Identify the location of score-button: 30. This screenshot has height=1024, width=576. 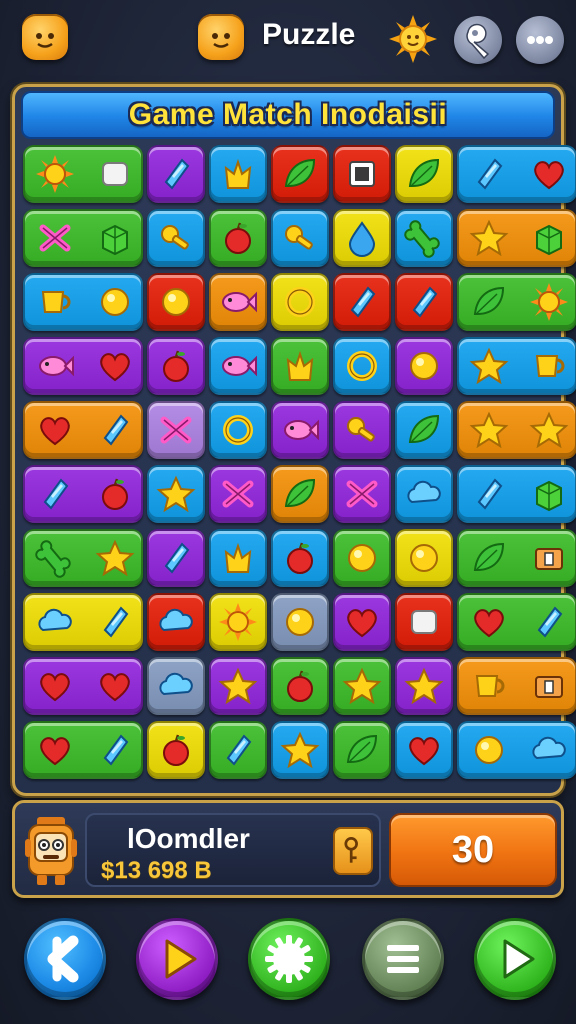
(473, 850).